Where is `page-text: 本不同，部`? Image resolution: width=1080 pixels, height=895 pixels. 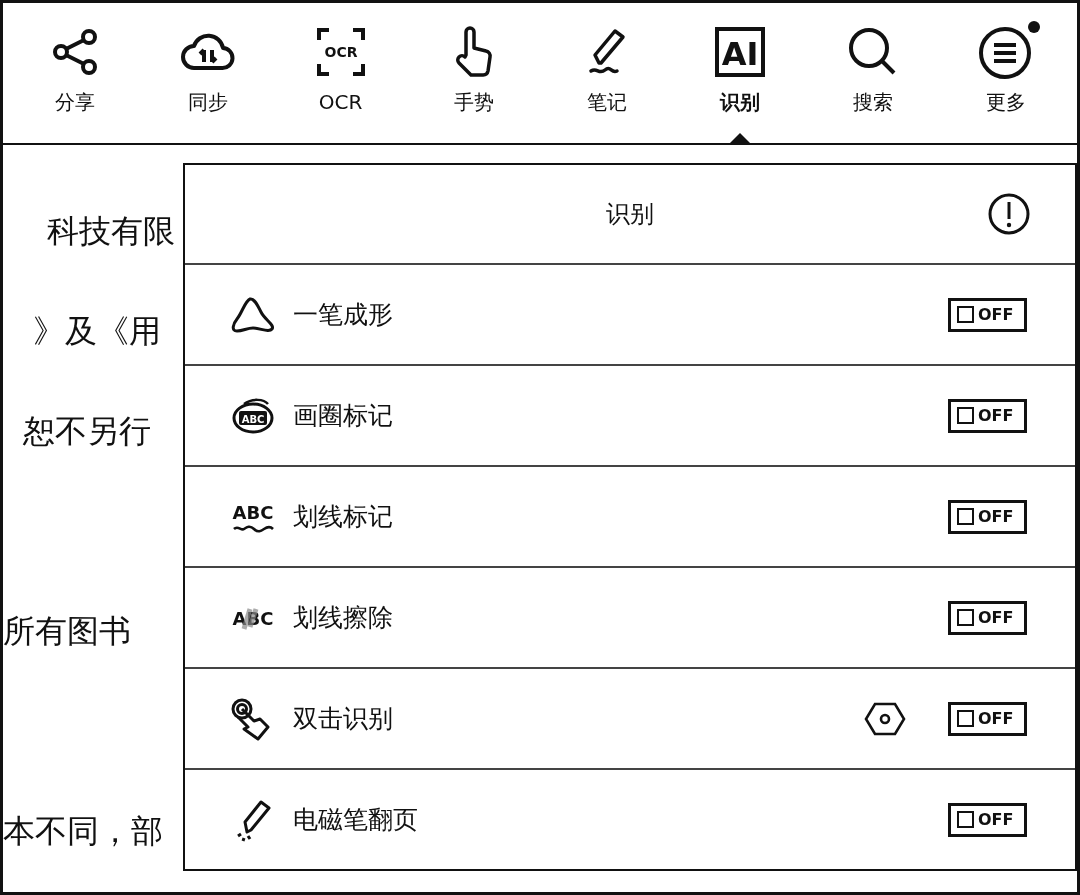
page-text: 本不同，部 is located at coordinates (83, 831).